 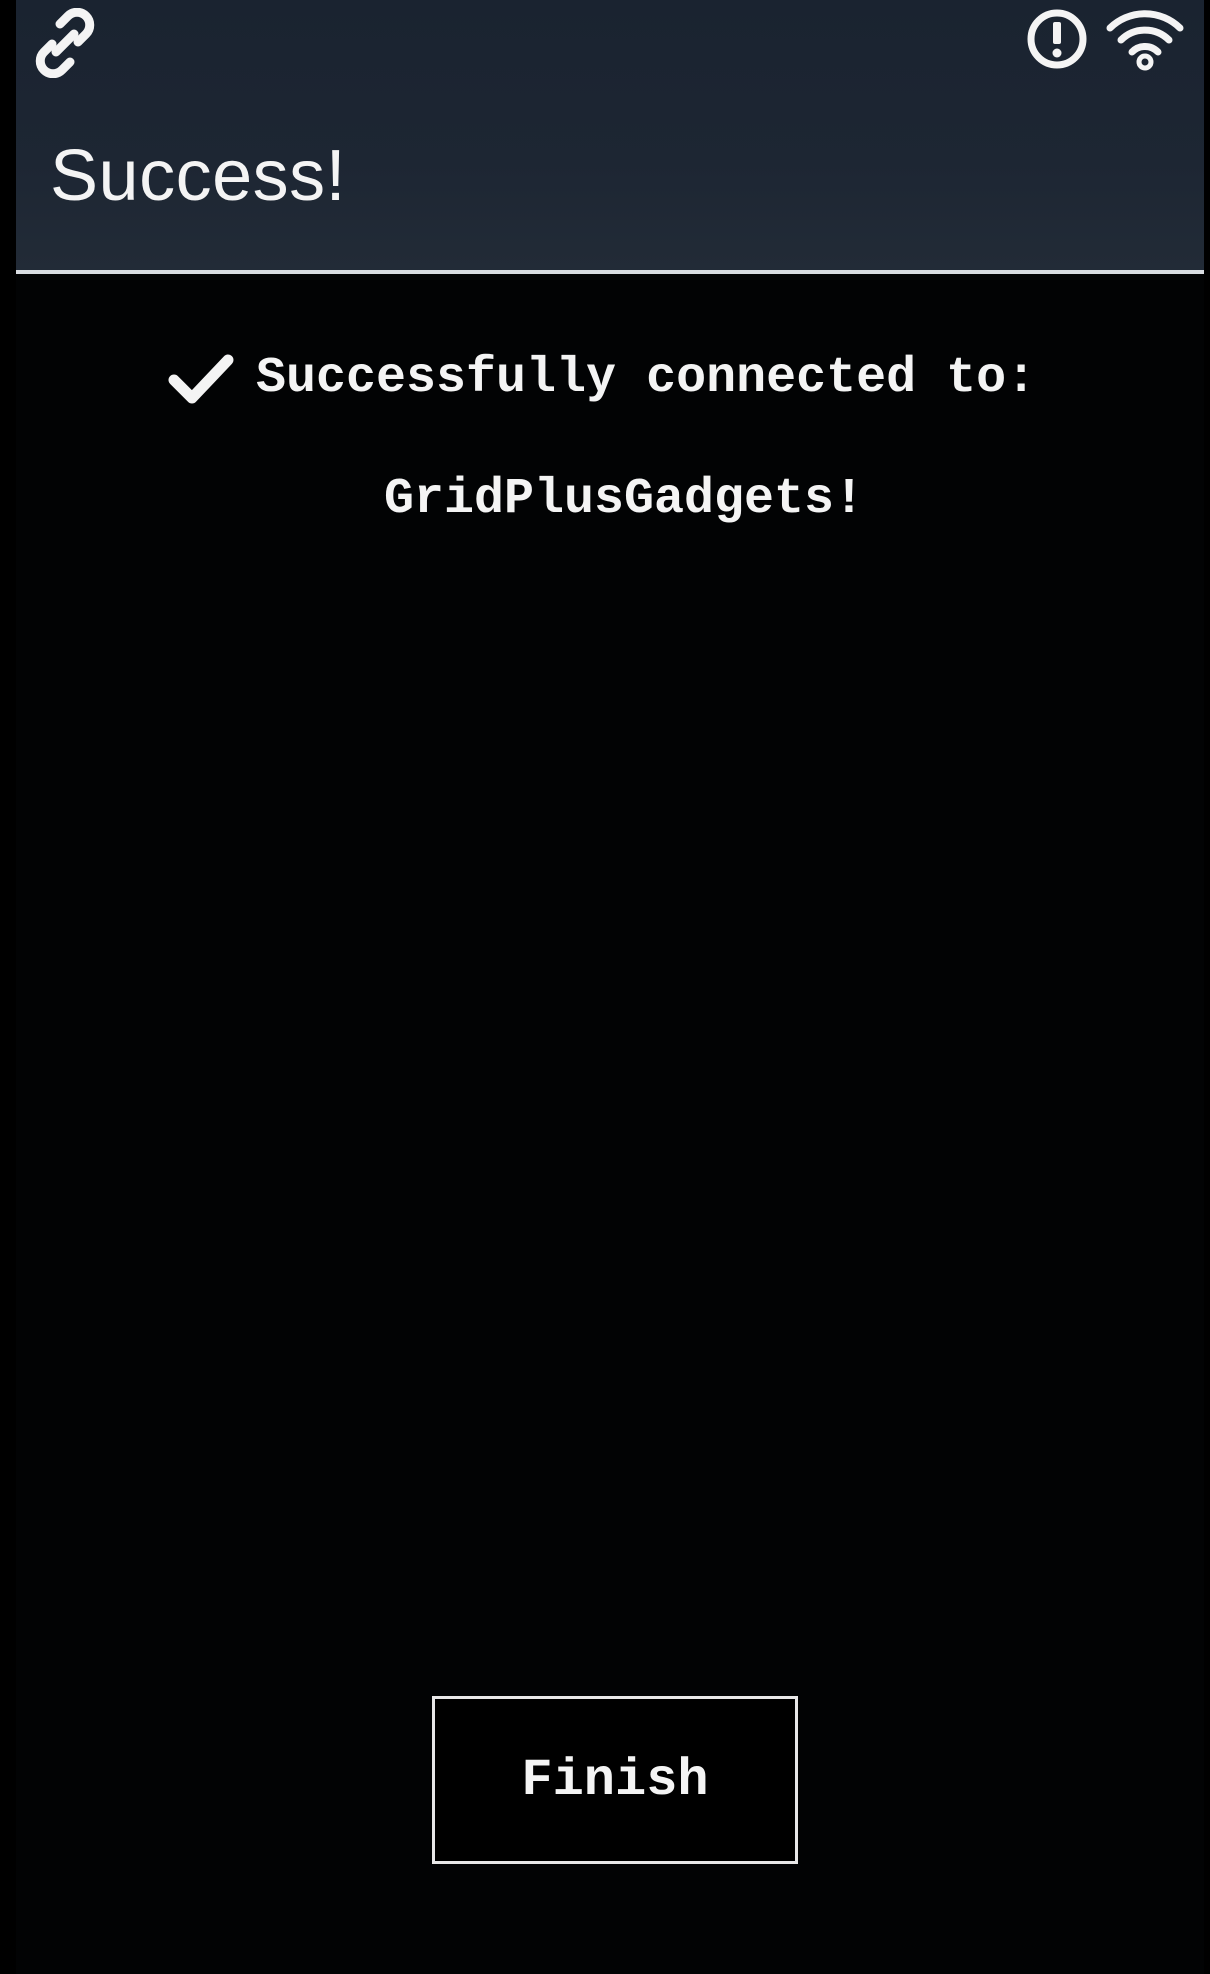 What do you see at coordinates (646, 378) in the screenshot?
I see `status-message: Successfully connected to:` at bounding box center [646, 378].